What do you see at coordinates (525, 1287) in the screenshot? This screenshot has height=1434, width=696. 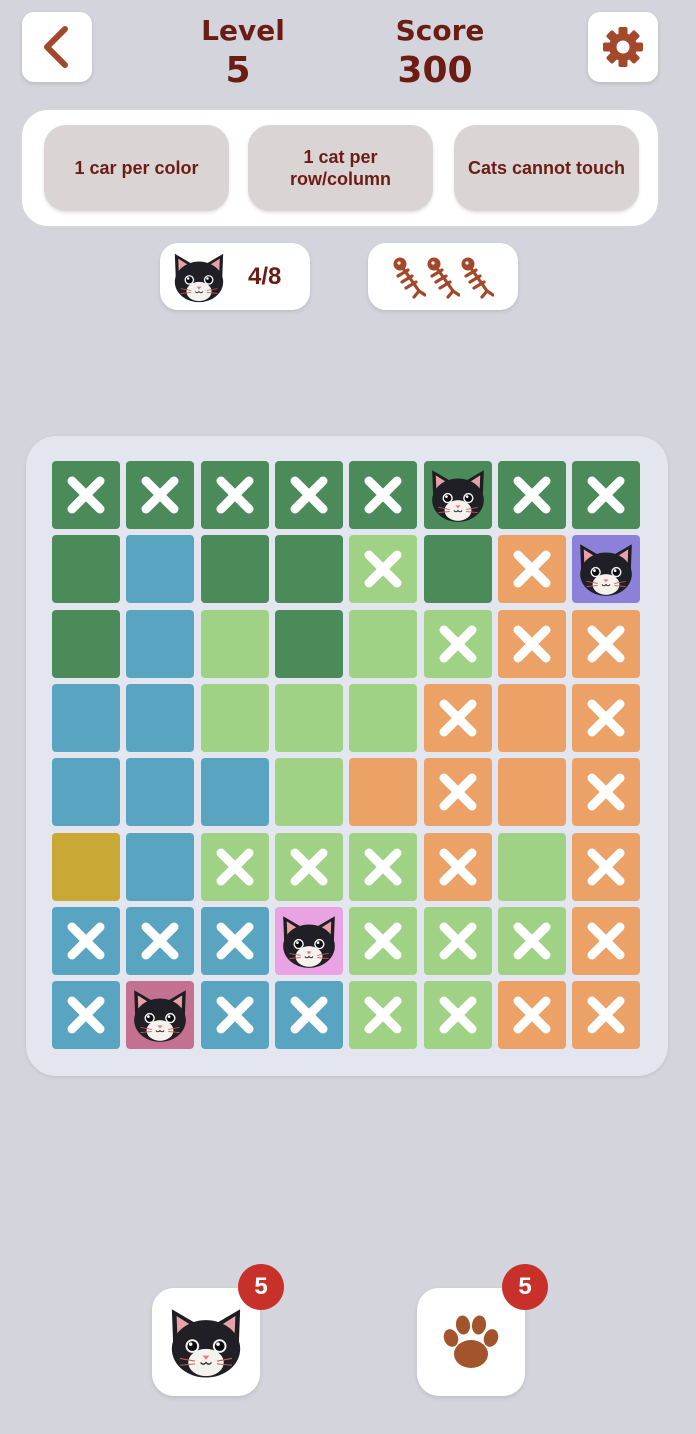 I see `paw-tool-count-badge: 5` at bounding box center [525, 1287].